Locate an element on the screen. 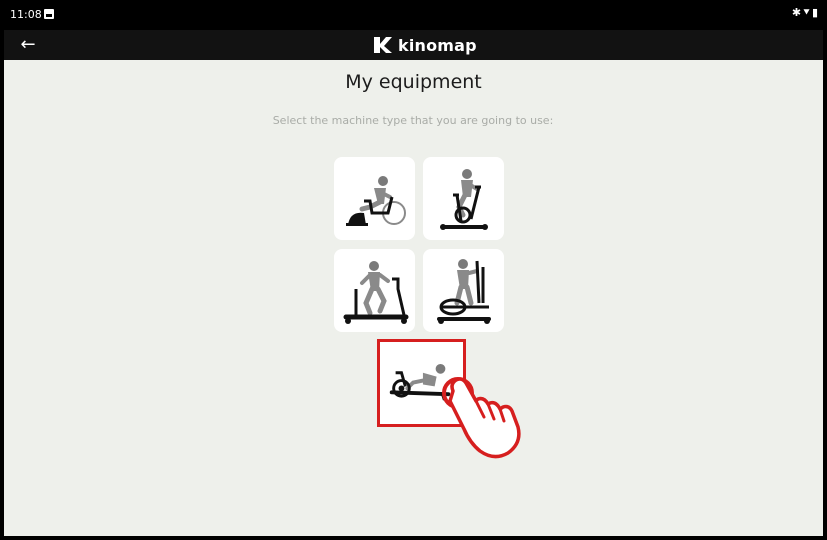  status-right-icons: ✱⯆▮ is located at coordinates (805, 13).